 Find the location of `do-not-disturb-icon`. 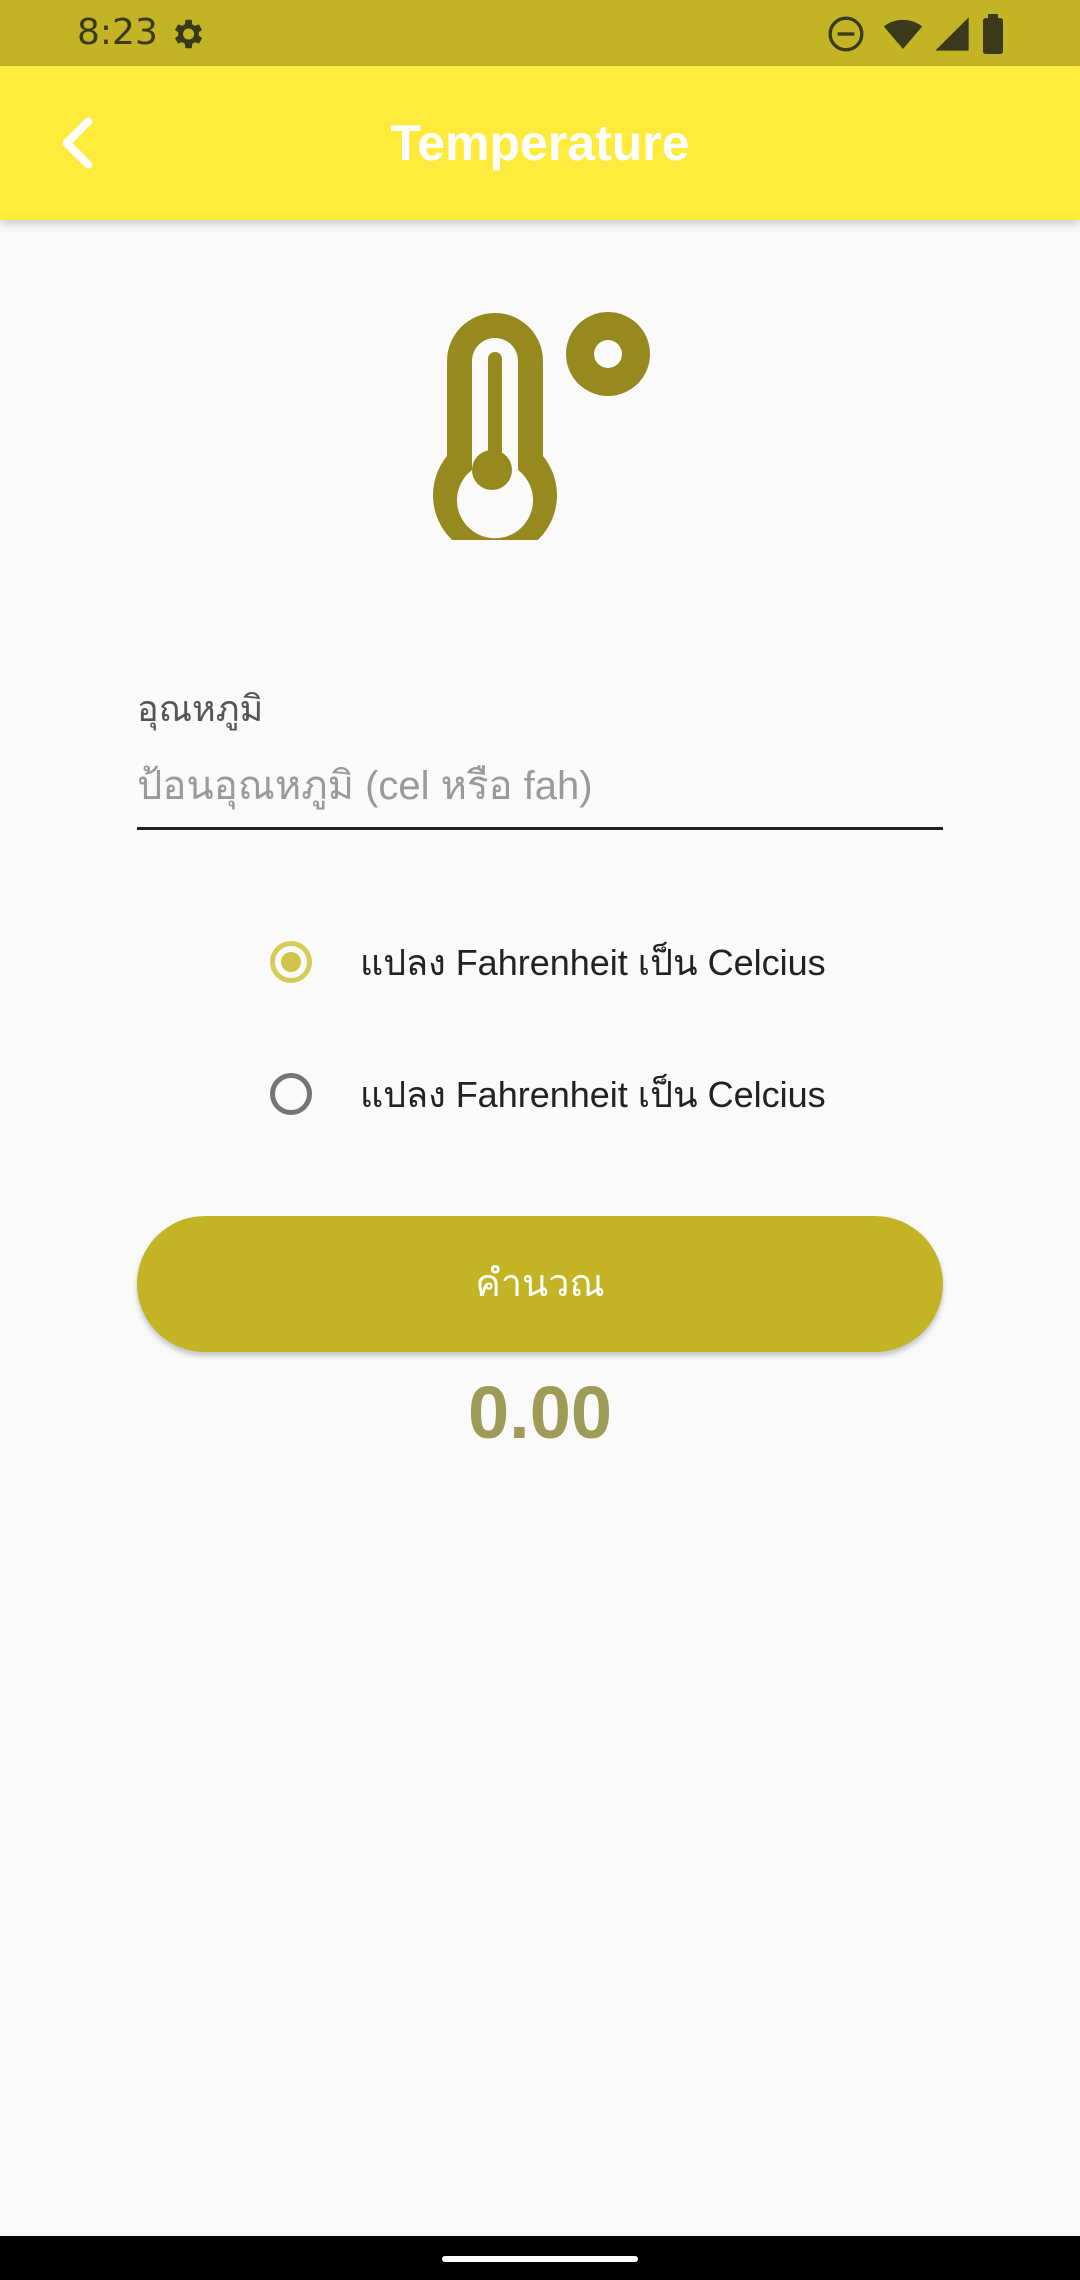

do-not-disturb-icon is located at coordinates (846, 34).